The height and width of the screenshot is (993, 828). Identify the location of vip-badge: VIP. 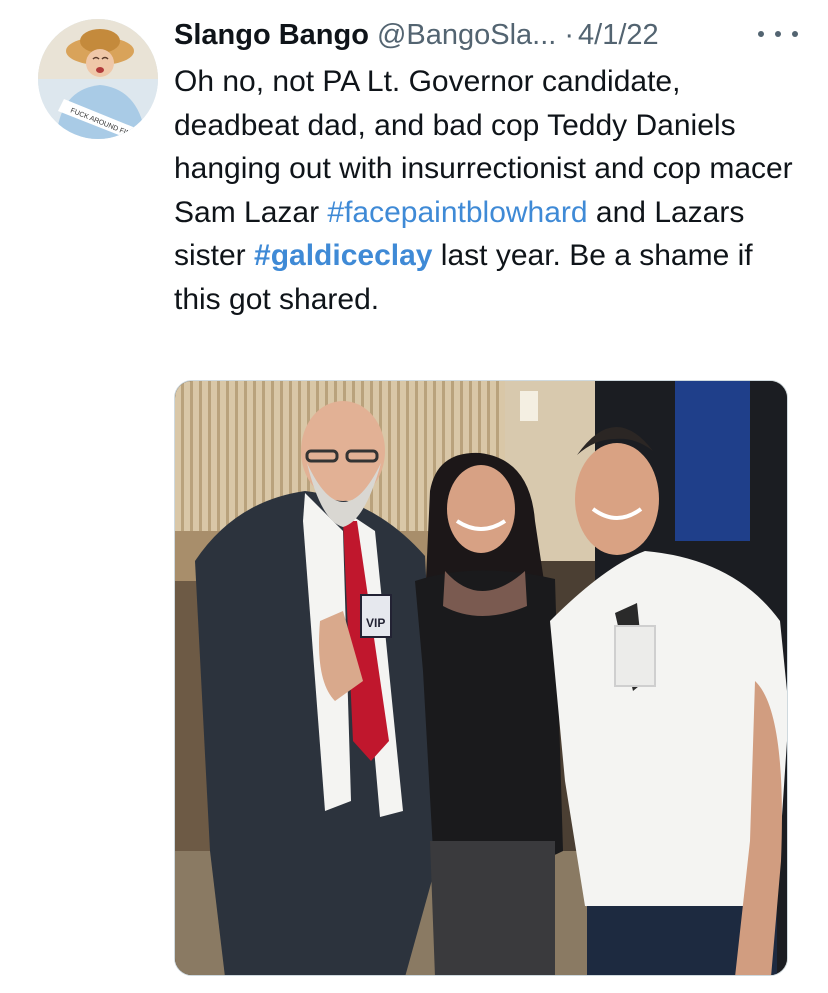
(375, 623).